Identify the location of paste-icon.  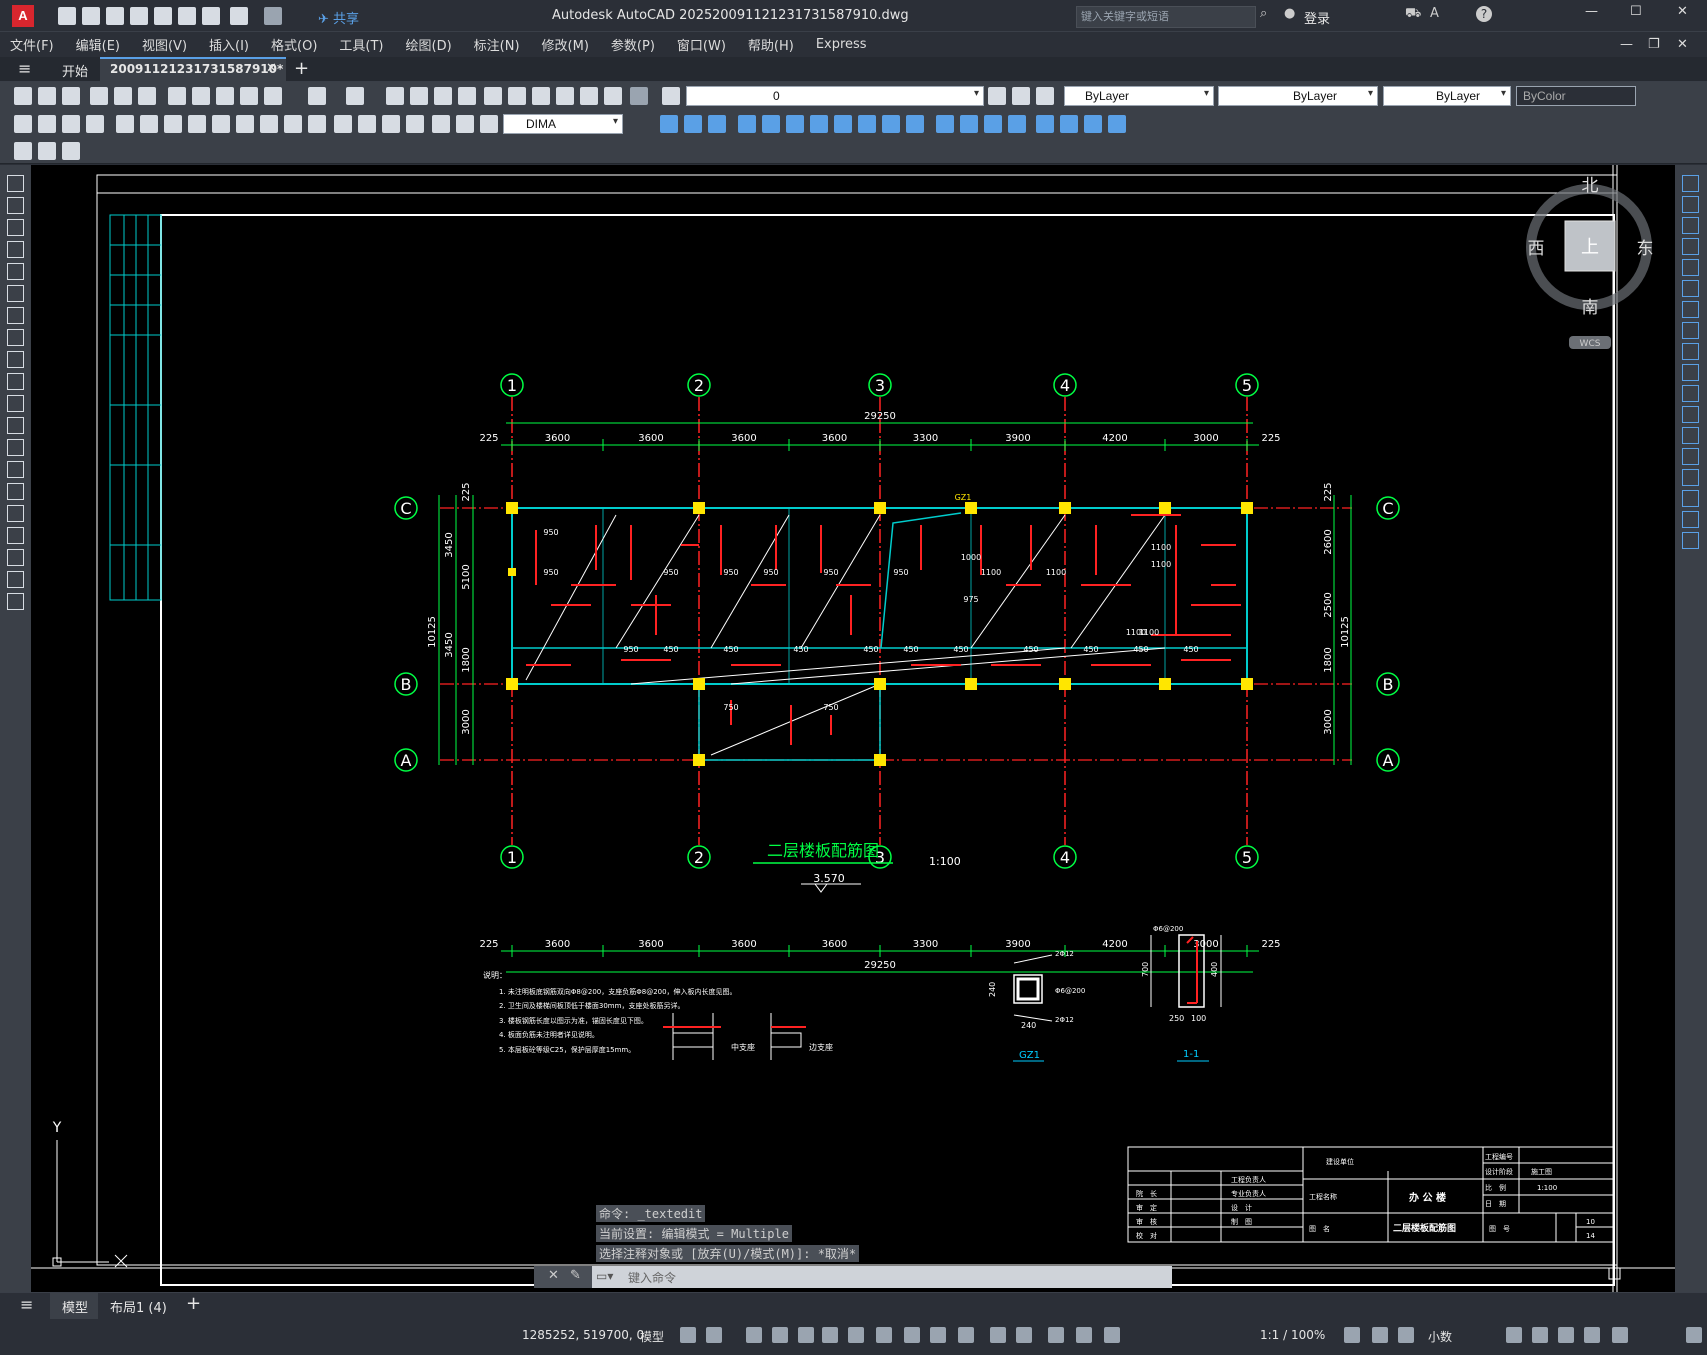
(225, 96).